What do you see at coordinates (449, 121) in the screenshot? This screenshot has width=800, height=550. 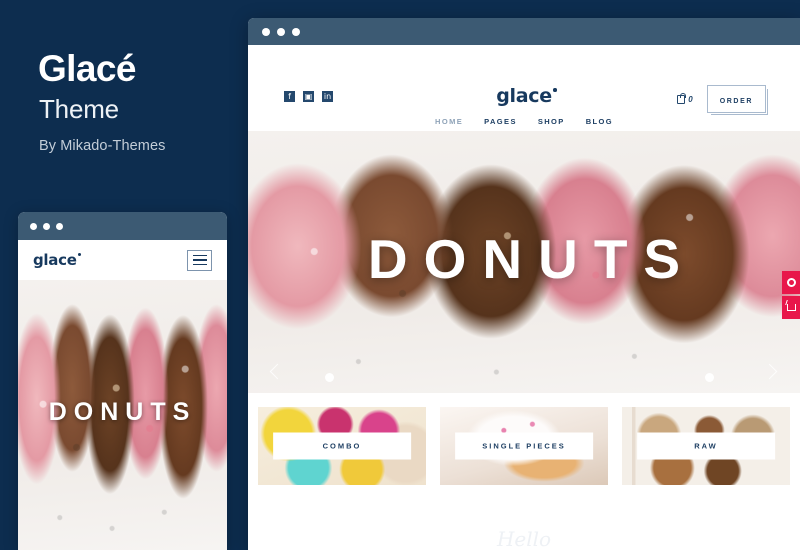 I see `nav-item-home: HOME` at bounding box center [449, 121].